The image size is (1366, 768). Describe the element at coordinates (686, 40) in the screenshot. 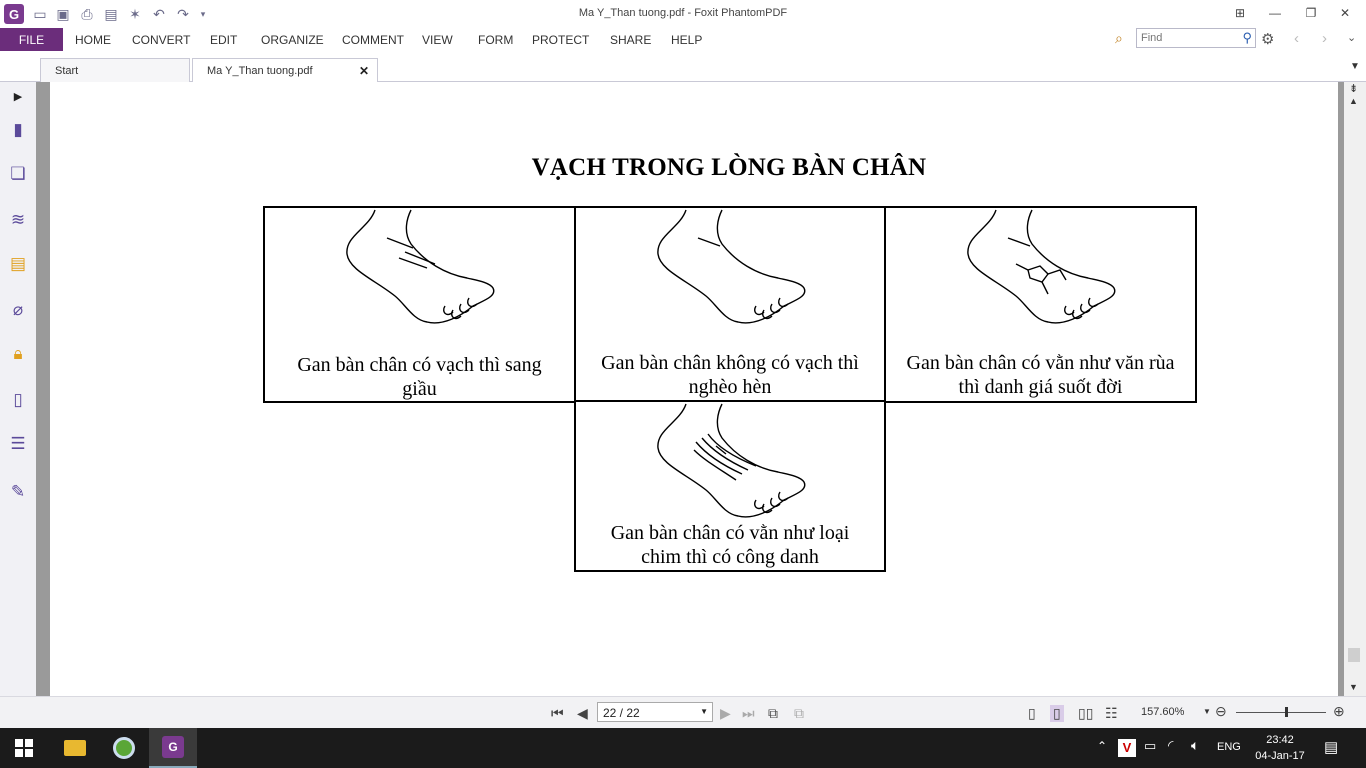

I see `menu-help: HELP` at that location.